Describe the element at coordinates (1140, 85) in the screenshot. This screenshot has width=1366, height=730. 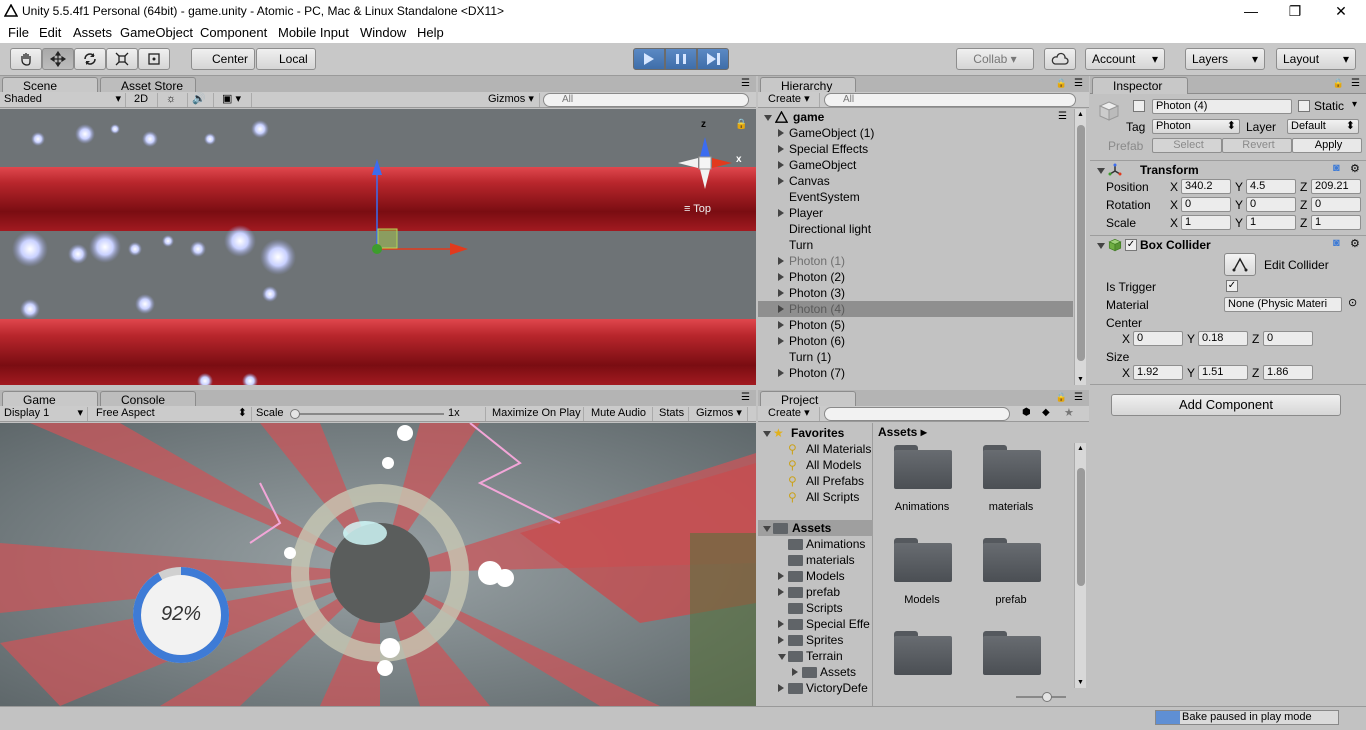
I see `tab-inspector: Inspector` at that location.